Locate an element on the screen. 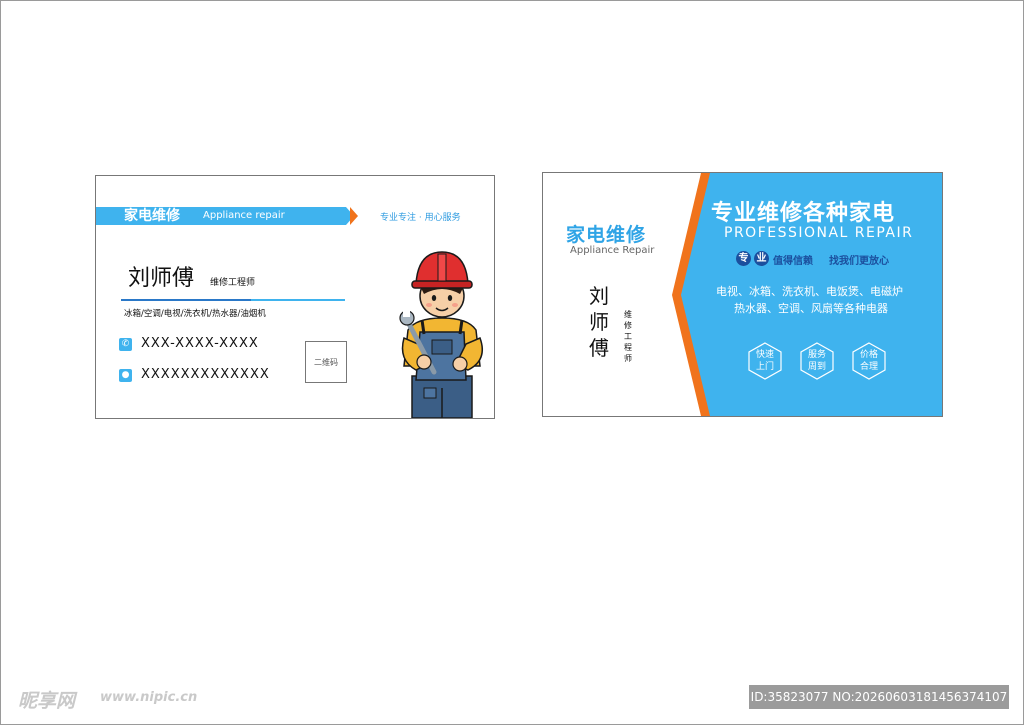 The height and width of the screenshot is (725, 1024). name-char: 师 is located at coordinates (599, 322).